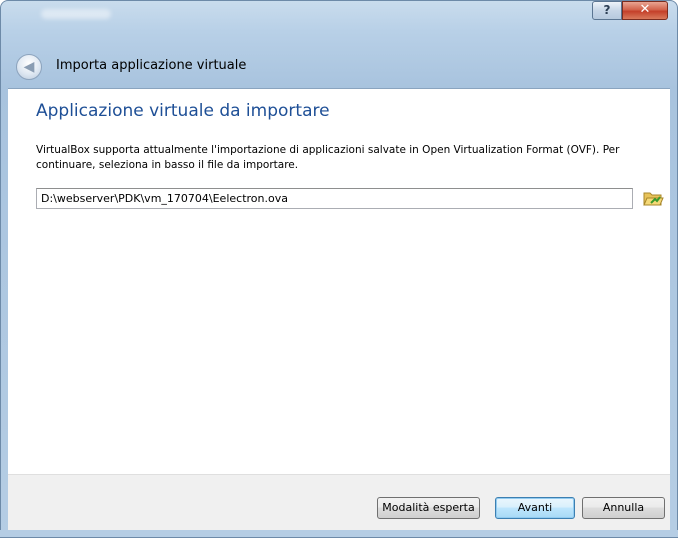 This screenshot has height=538, width=678. What do you see at coordinates (76, 14) in the screenshot?
I see `blurred-window-title` at bounding box center [76, 14].